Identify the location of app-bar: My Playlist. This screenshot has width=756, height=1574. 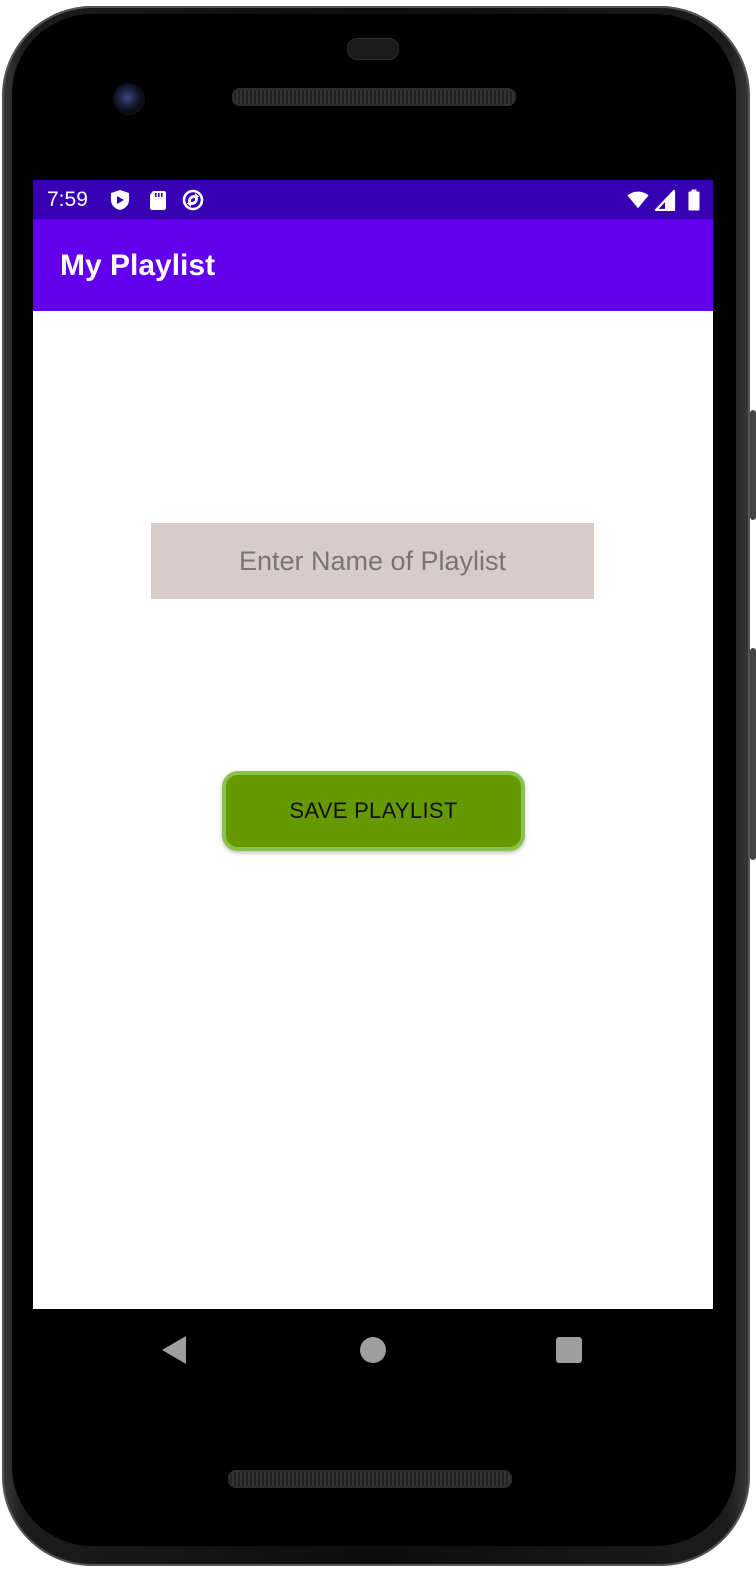
(373, 265).